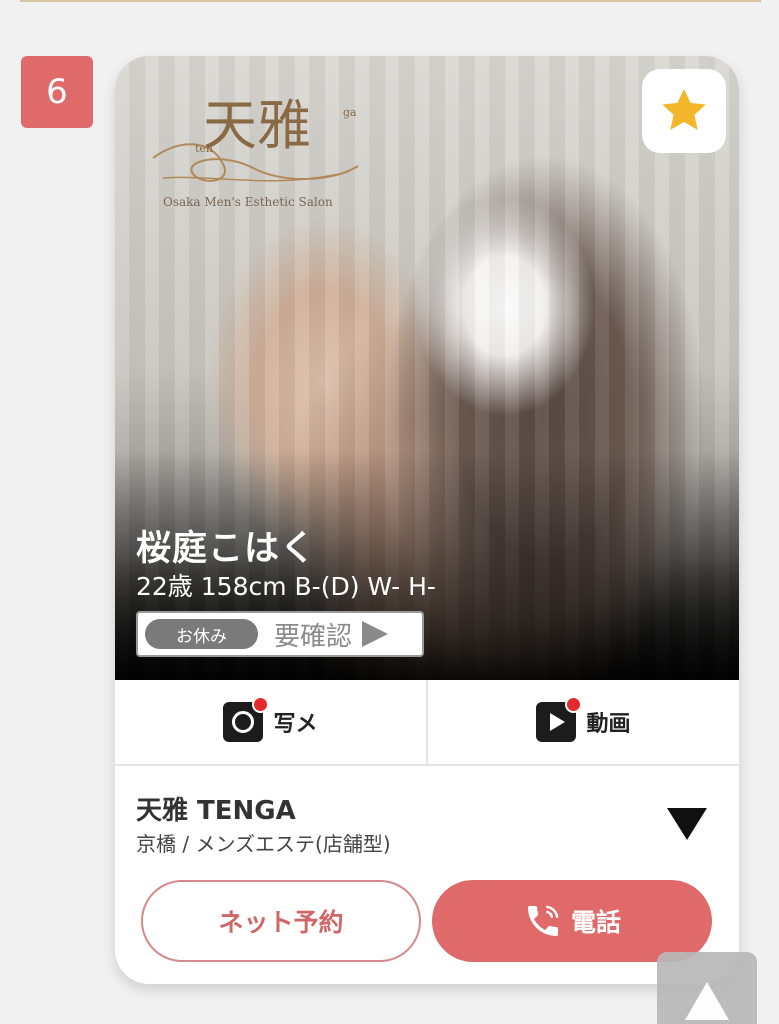  I want to click on call-button: 電話, so click(572, 921).